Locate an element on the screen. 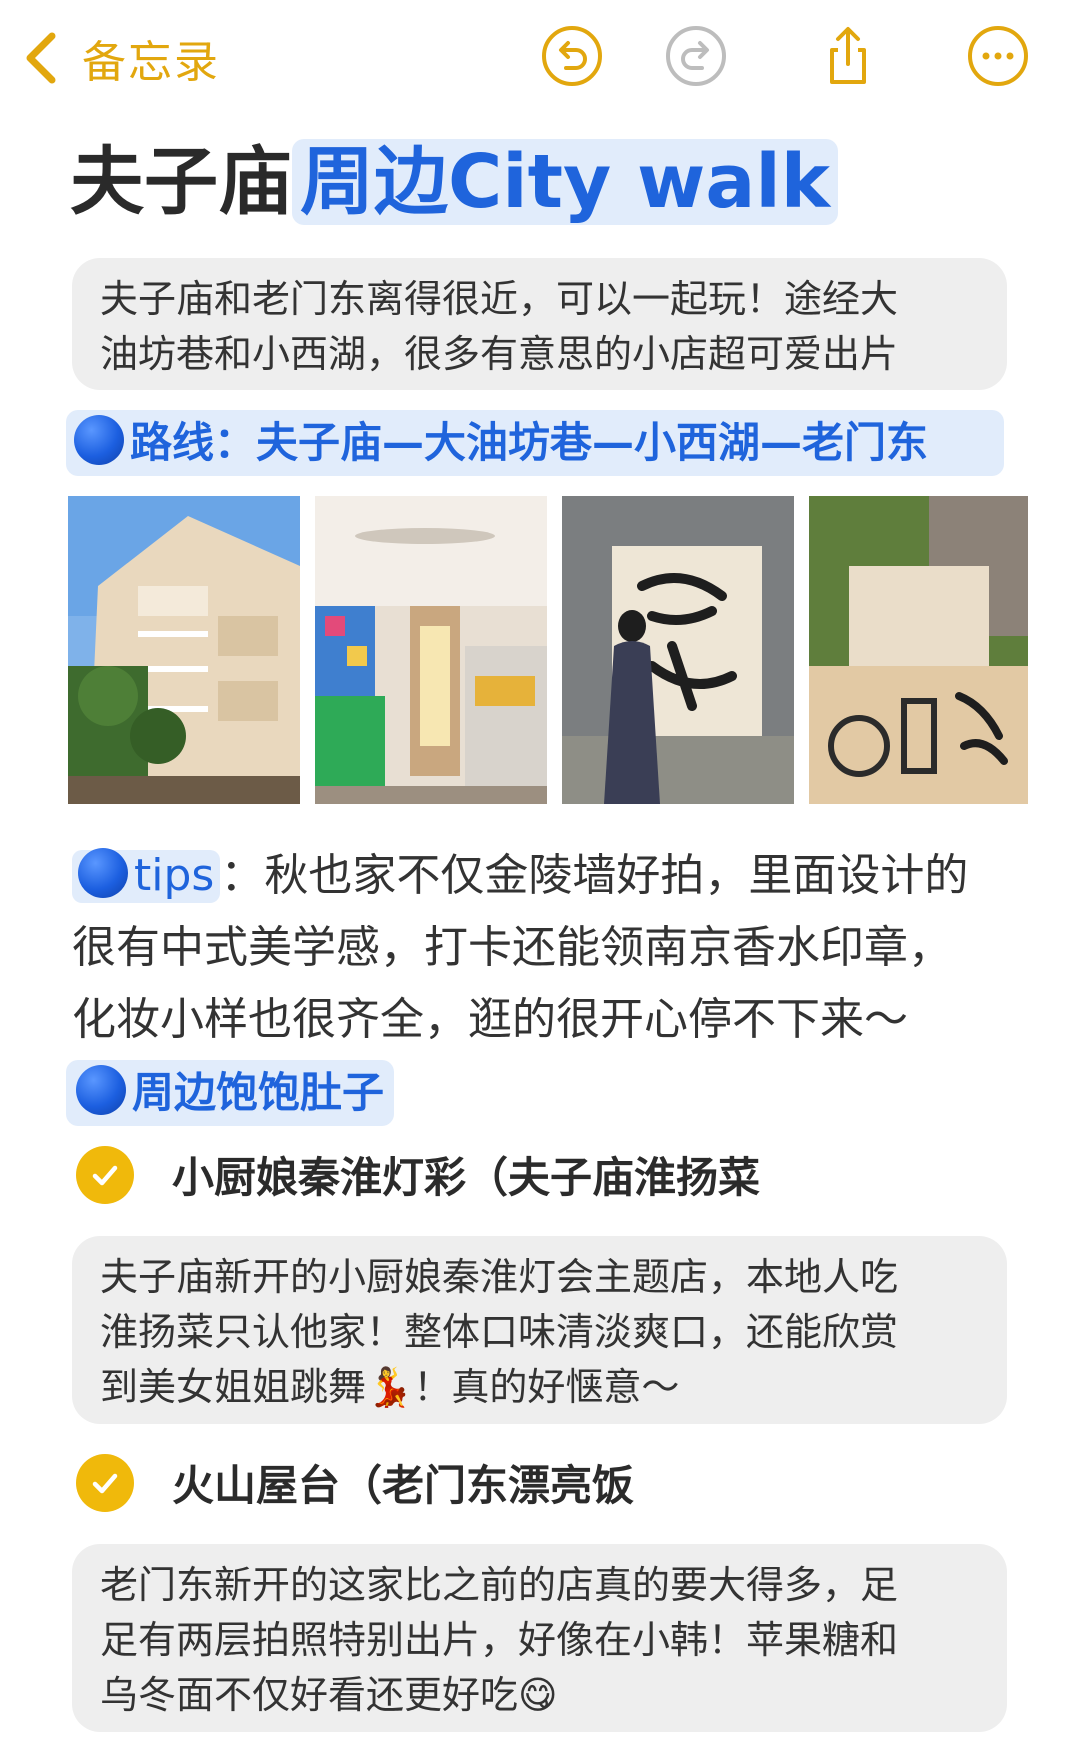 The image size is (1080, 1759). checklist-item: 火山屋台（老门东漂亮饭 is located at coordinates (355, 1482).